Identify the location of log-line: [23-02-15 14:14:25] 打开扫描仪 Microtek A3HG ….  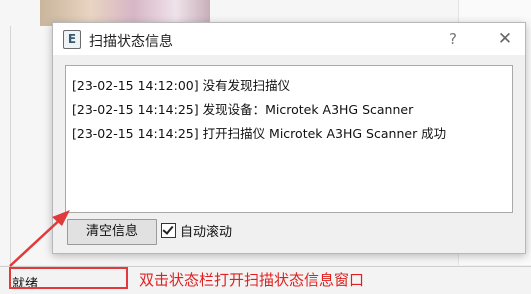
(259, 133).